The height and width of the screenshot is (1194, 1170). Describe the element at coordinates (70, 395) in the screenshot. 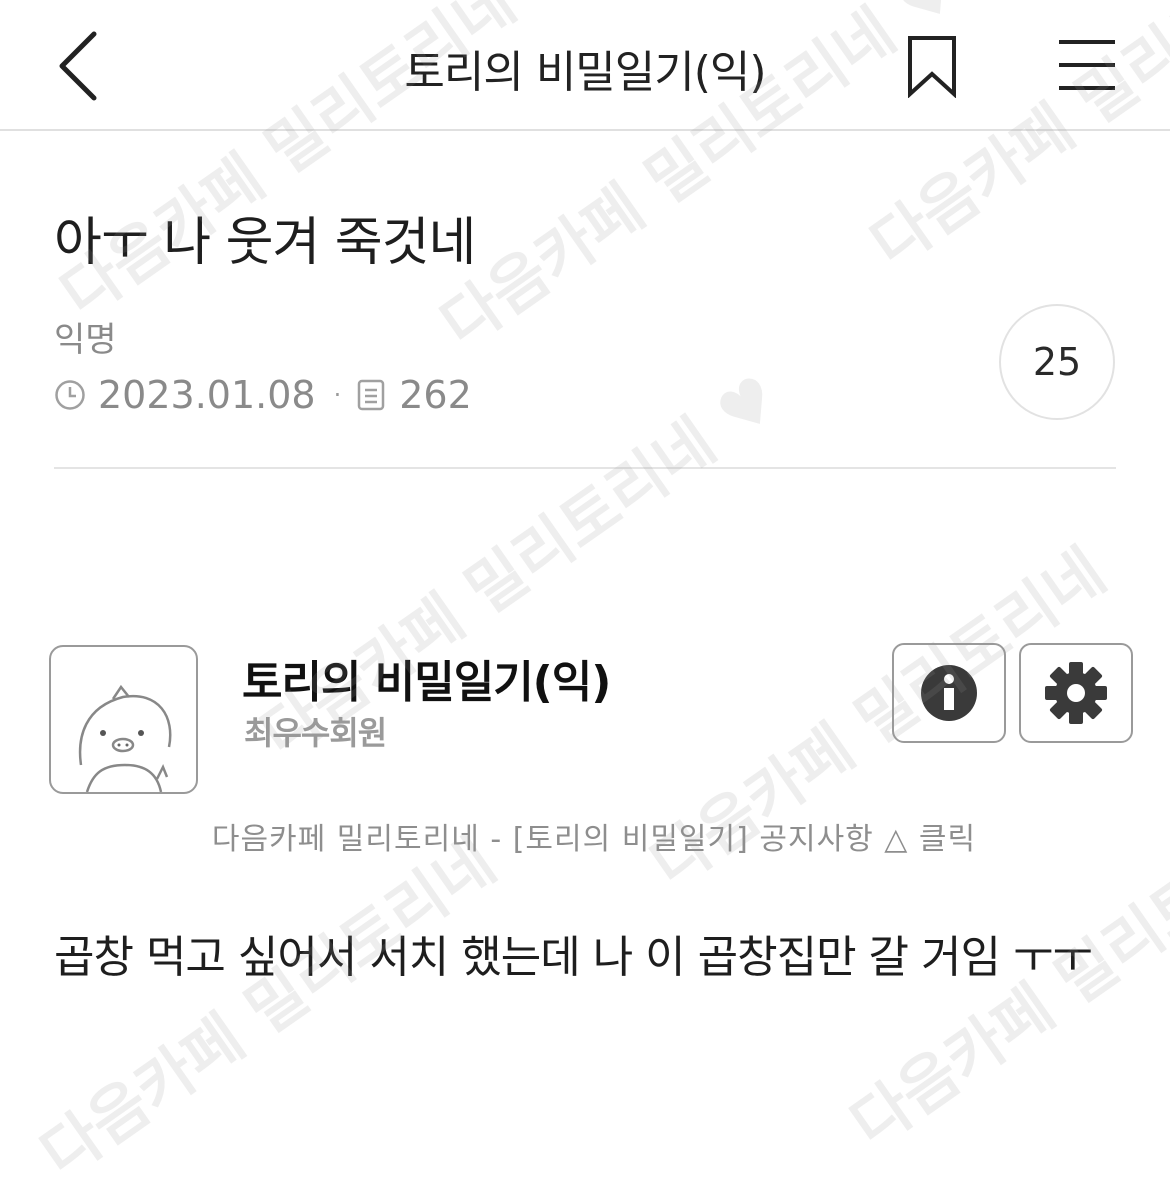

I see `clock-icon` at that location.